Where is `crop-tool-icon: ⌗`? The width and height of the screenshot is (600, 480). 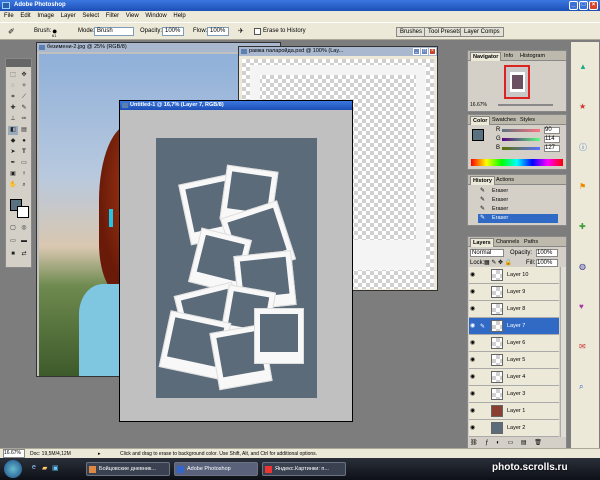
crop-tool-icon: ⌗ is located at coordinates (13, 97).